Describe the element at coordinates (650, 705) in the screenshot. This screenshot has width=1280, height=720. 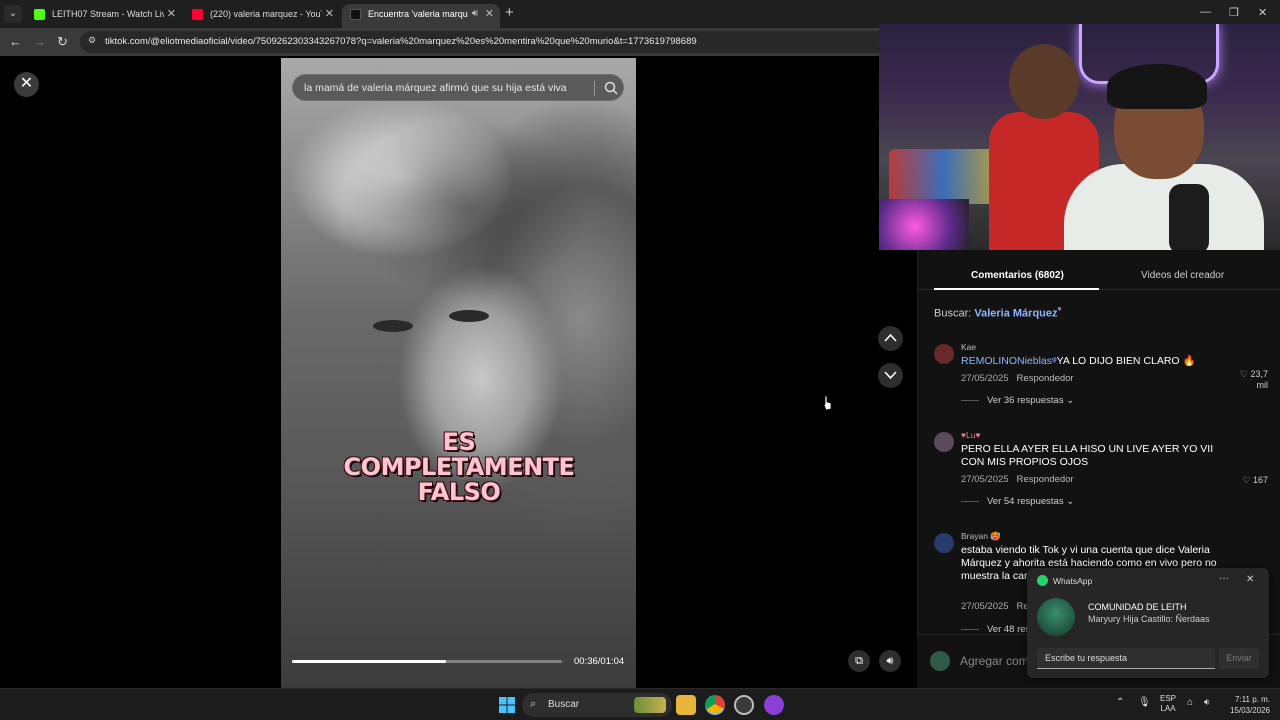
I see `search-highlight-image` at that location.